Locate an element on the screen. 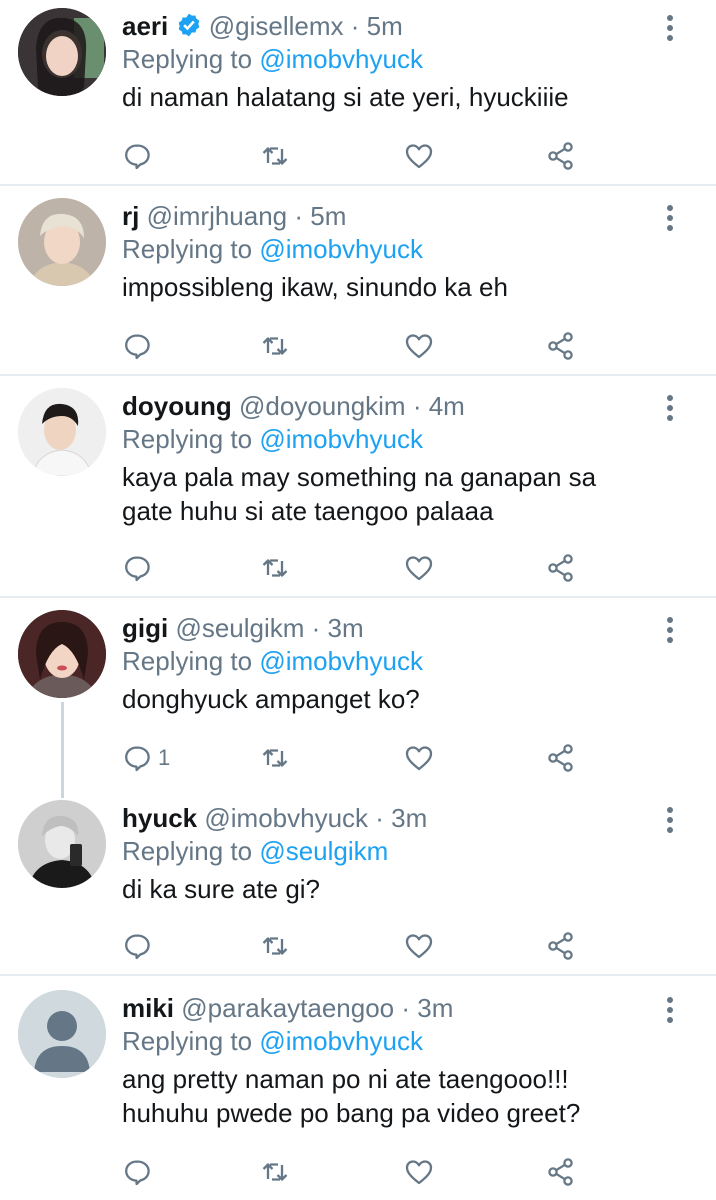 This screenshot has height=1200, width=716. tweet-text: gate huhu si ate taengoo palaaa is located at coordinates (308, 511).